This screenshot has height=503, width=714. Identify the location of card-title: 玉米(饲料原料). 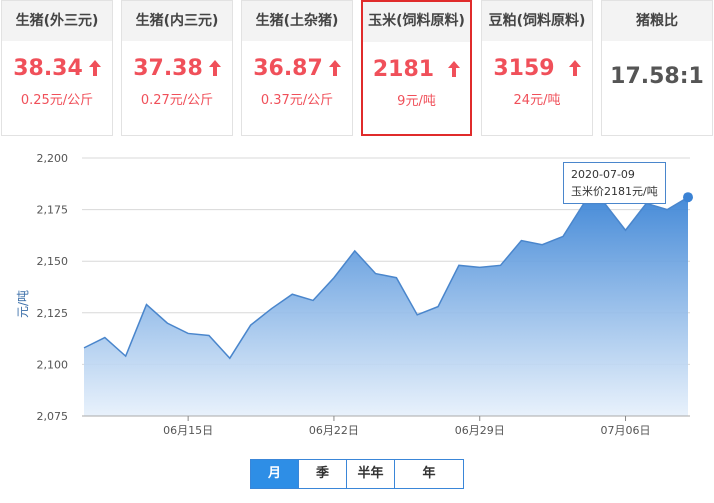
(416, 22).